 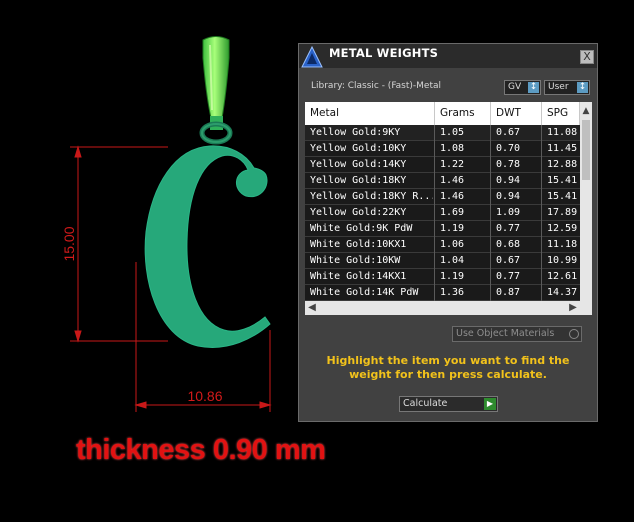 What do you see at coordinates (384, 53) in the screenshot?
I see `panel-title: METAL WEIGHTS` at bounding box center [384, 53].